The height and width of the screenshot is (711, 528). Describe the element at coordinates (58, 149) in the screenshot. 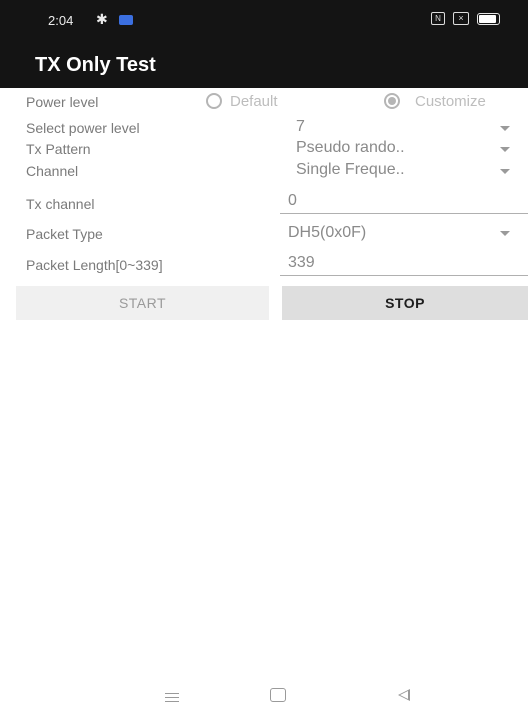

I see `tx-pattern-label: Tx Pattern` at that location.